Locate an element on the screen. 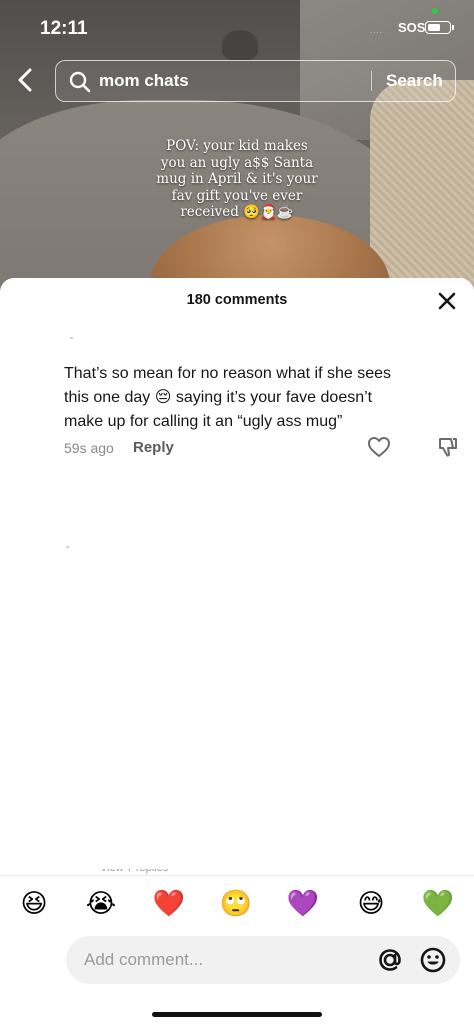 This screenshot has width=474, height=1026. emoji-eye-roll: 🙄 is located at coordinates (236, 904).